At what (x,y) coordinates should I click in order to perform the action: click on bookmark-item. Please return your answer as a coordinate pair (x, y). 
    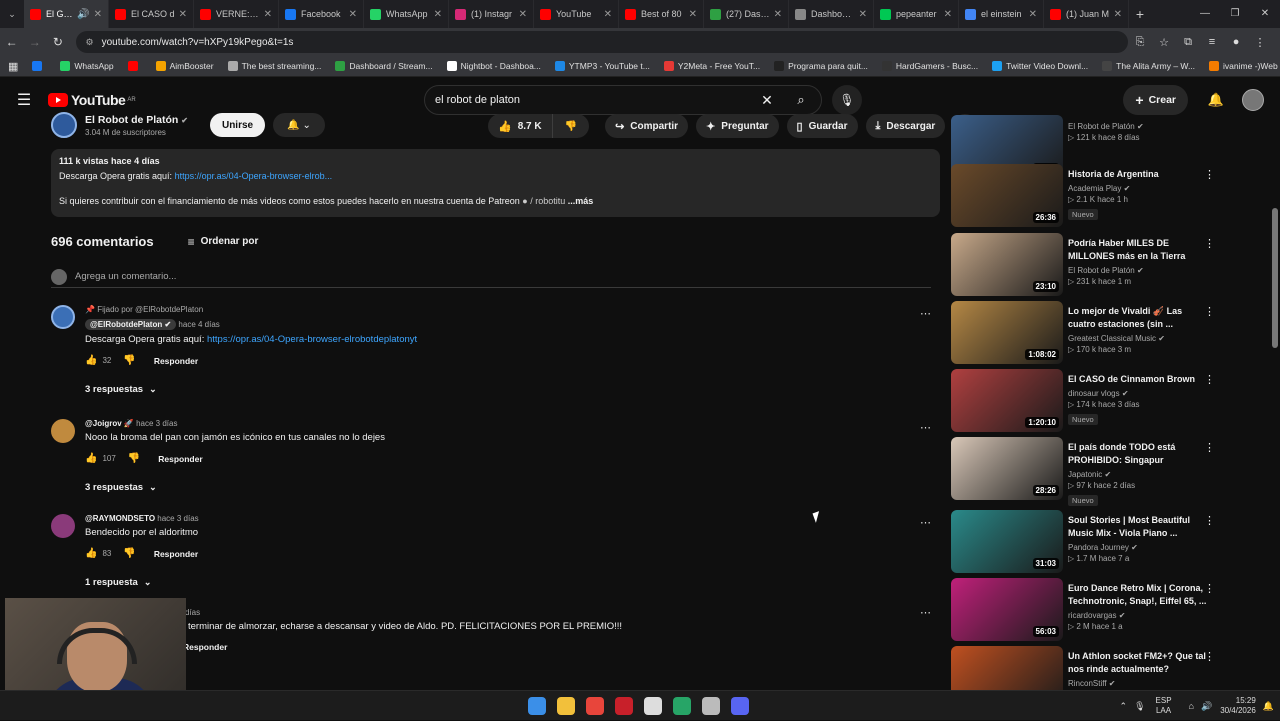
    Looking at the image, I should click on (134, 66).